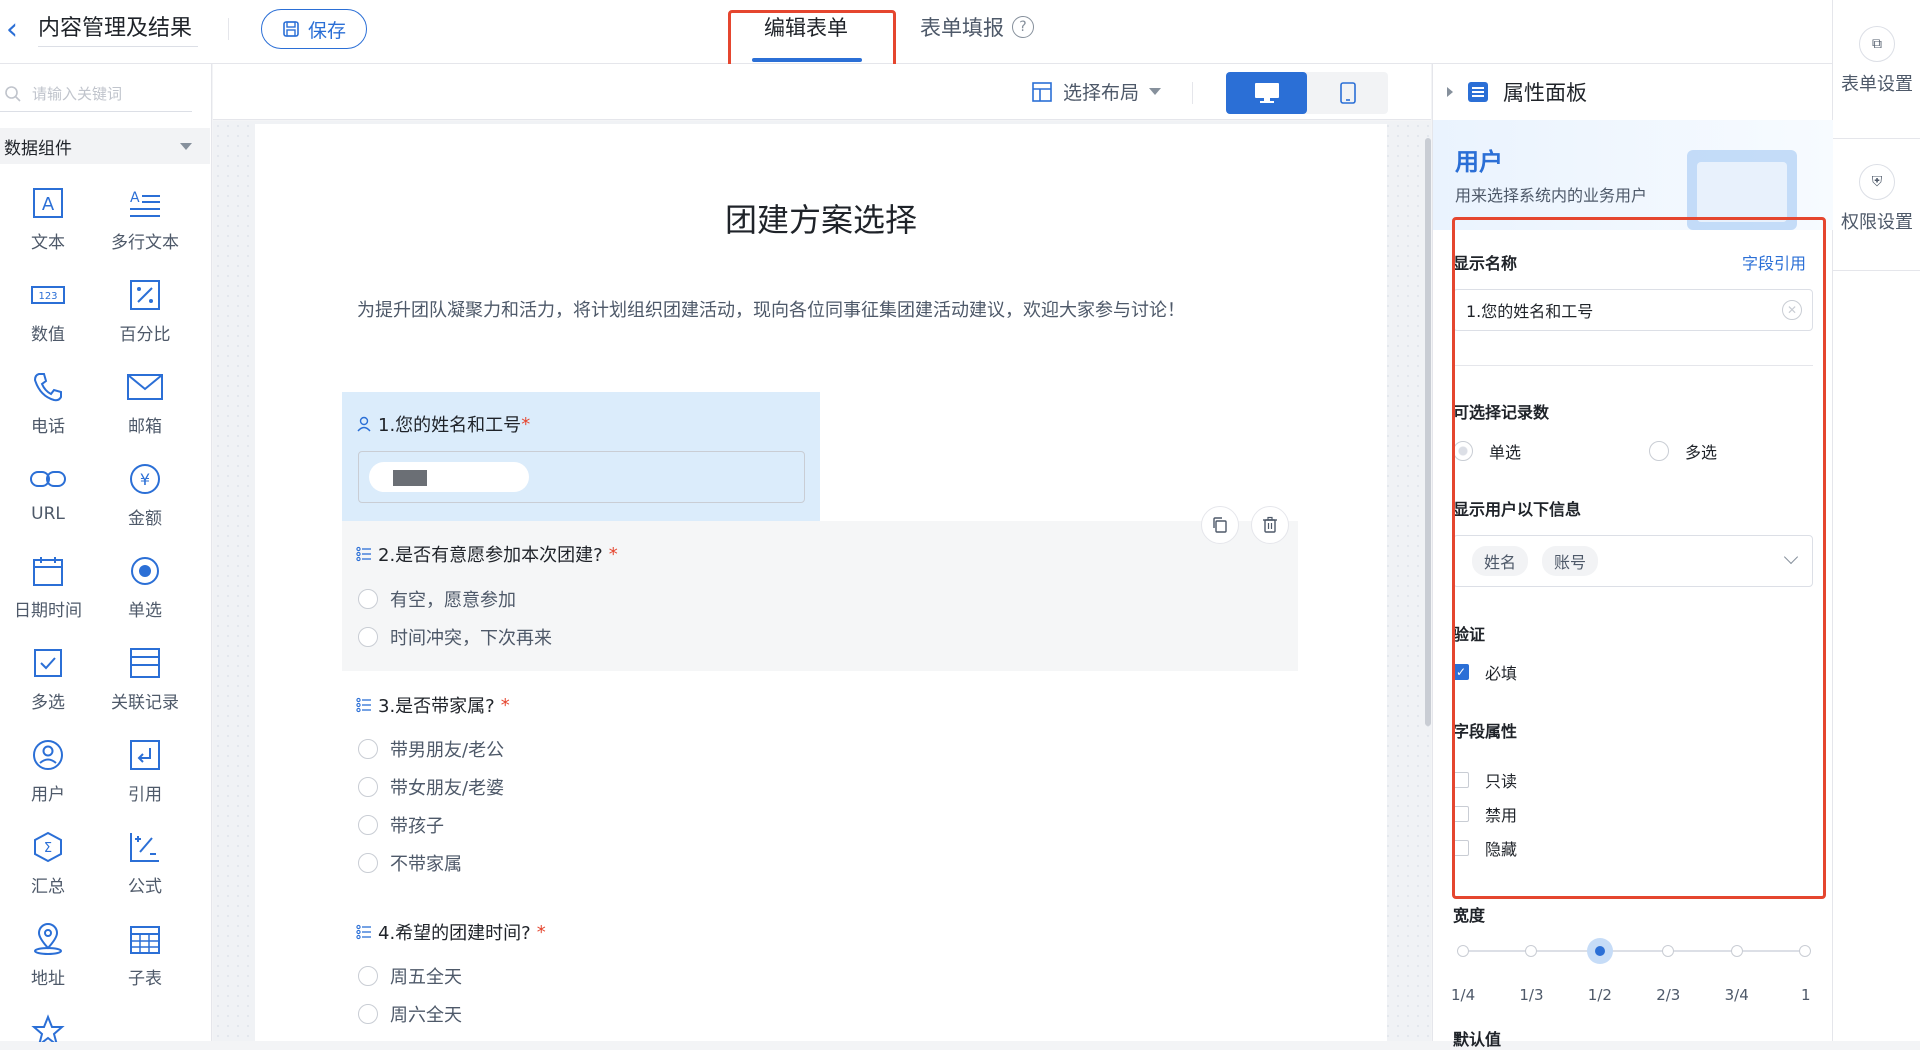 This screenshot has height=1050, width=1920. Describe the element at coordinates (48, 960) in the screenshot. I see `component-location: 地址` at that location.